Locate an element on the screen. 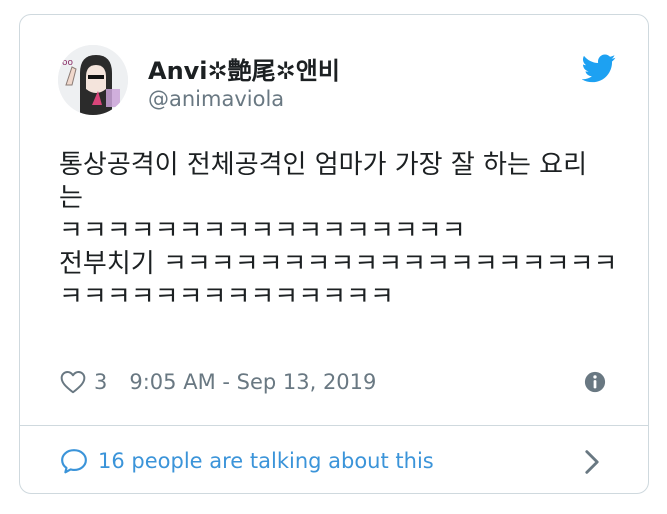  avatar: oo is located at coordinates (93, 80).